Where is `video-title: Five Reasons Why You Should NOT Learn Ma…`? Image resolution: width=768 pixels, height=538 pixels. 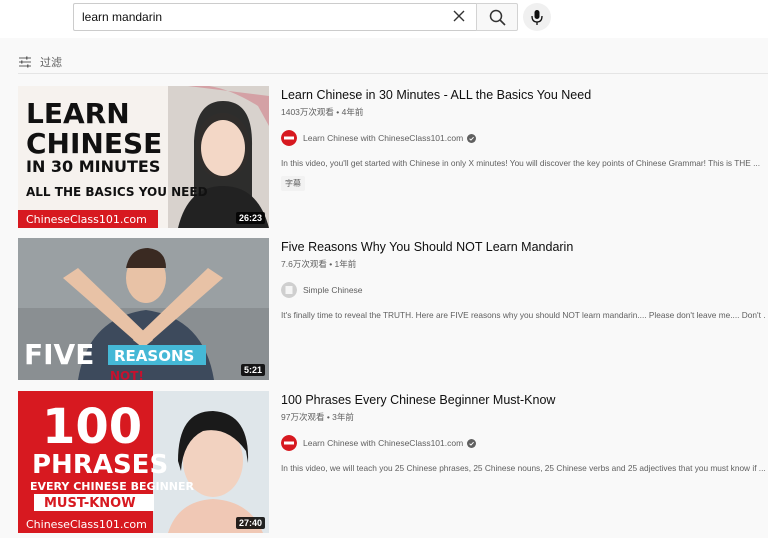 video-title: Five Reasons Why You Should NOT Learn Ma… is located at coordinates (524, 247).